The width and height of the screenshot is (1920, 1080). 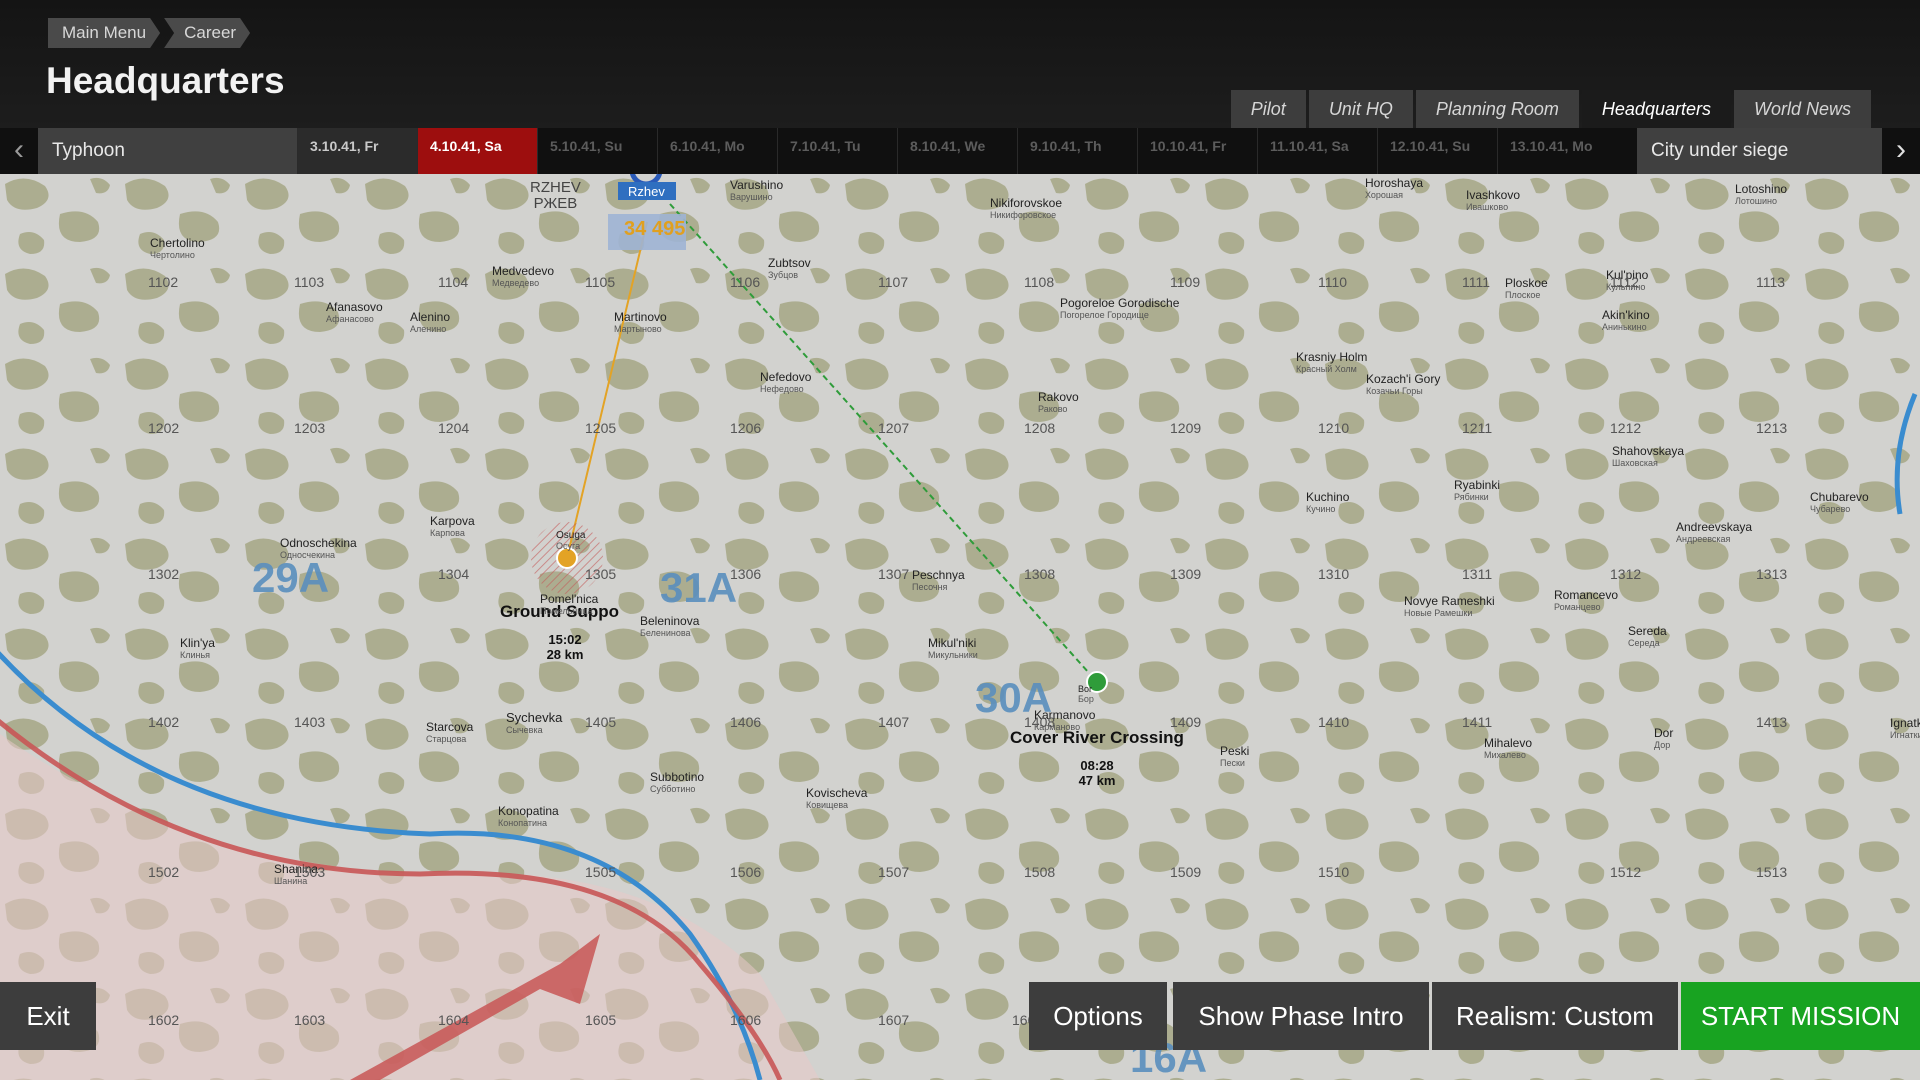 What do you see at coordinates (357, 151) in the screenshot?
I see `date-cell: 3.10.41, Fr` at bounding box center [357, 151].